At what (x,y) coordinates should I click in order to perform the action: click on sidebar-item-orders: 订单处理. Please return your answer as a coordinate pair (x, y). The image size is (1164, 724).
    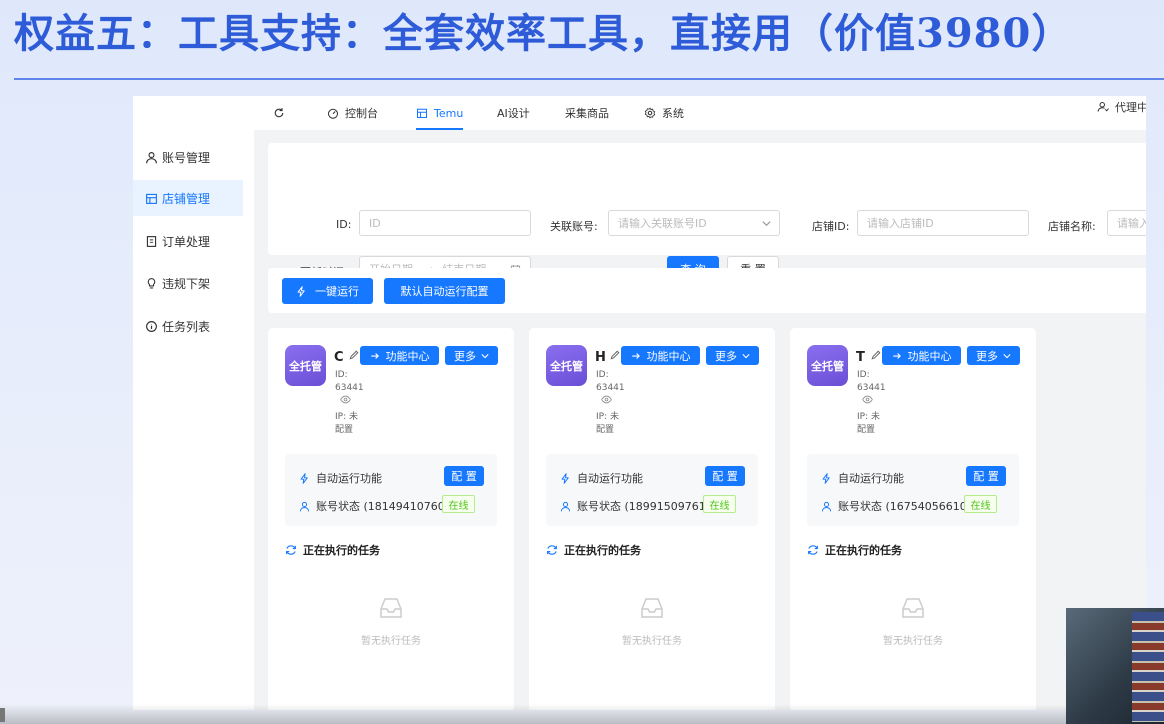
    Looking at the image, I should click on (188, 241).